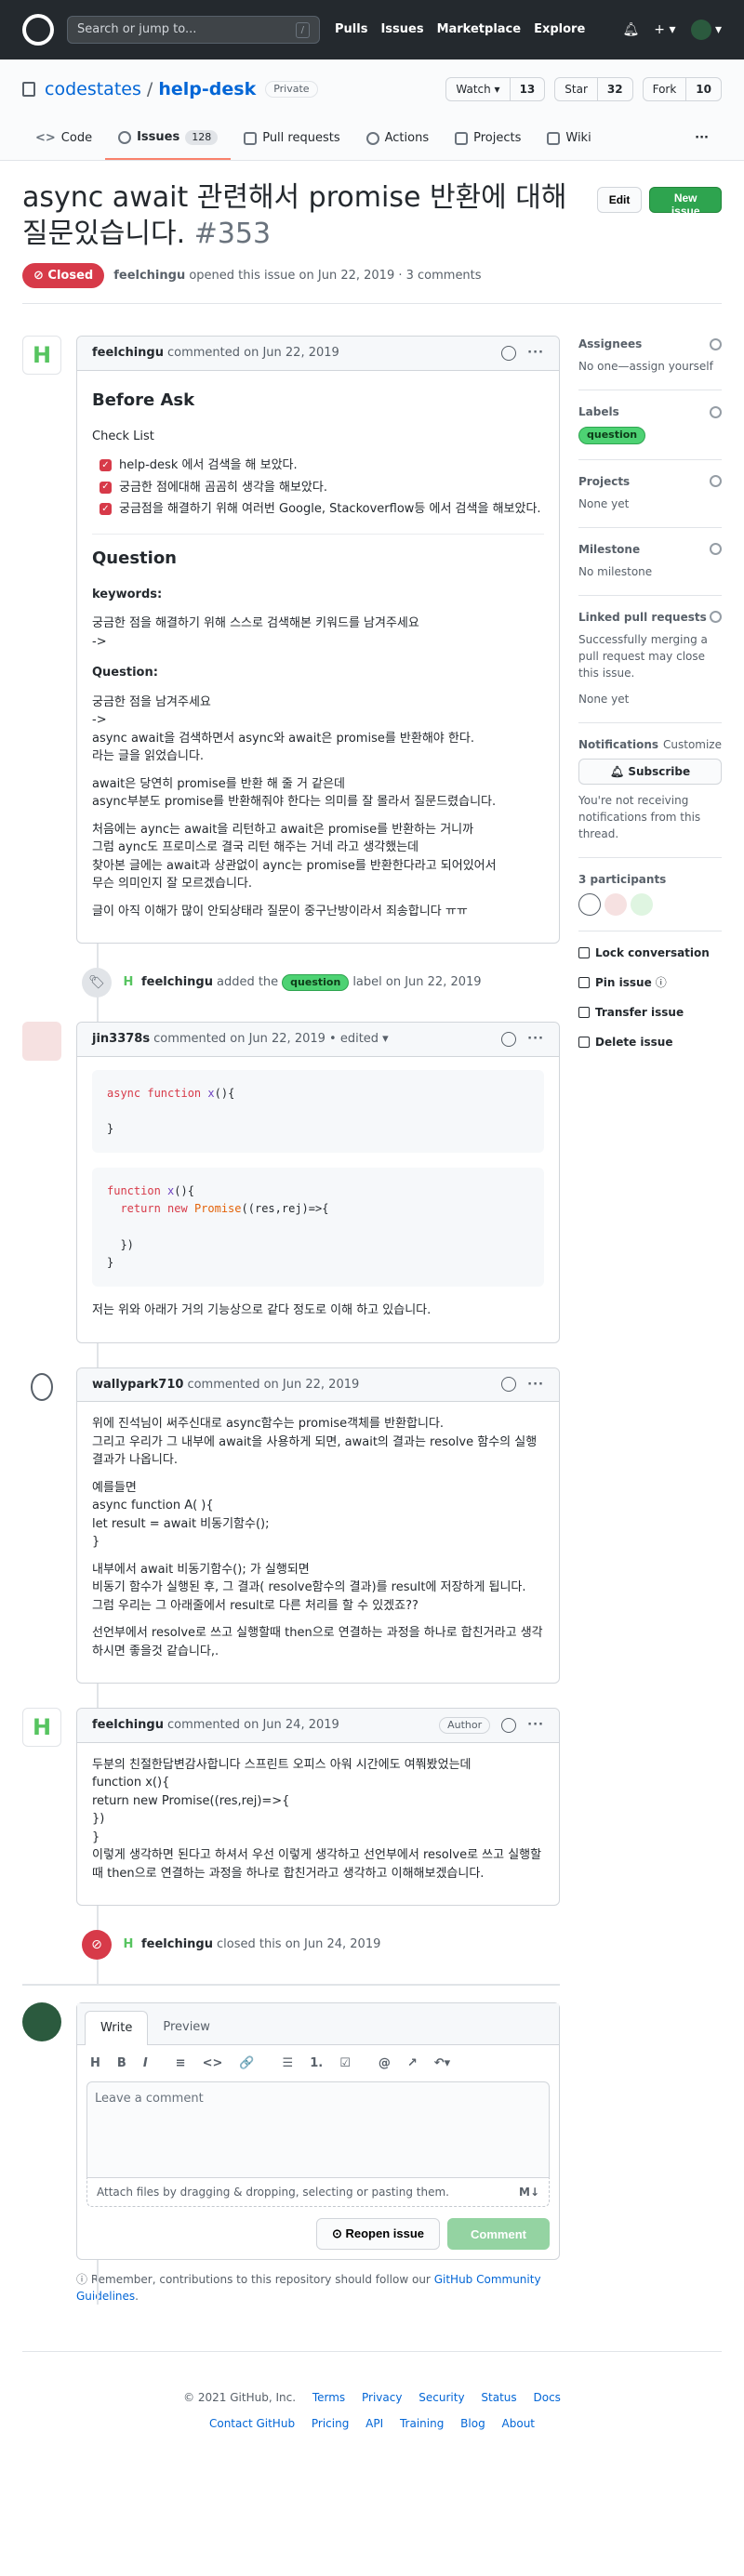 The width and height of the screenshot is (744, 2576). Describe the element at coordinates (377, 2234) in the screenshot. I see `reopen-issue-button: ⊙ Reopen issue` at that location.